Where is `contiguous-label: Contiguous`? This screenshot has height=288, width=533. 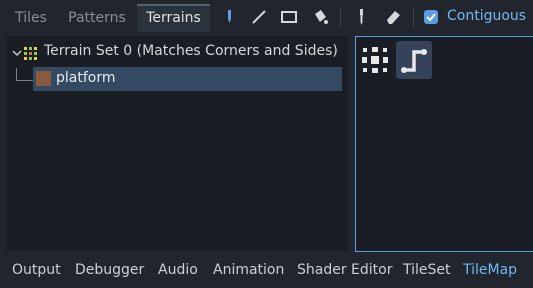
contiguous-label: Contiguous is located at coordinates (486, 16).